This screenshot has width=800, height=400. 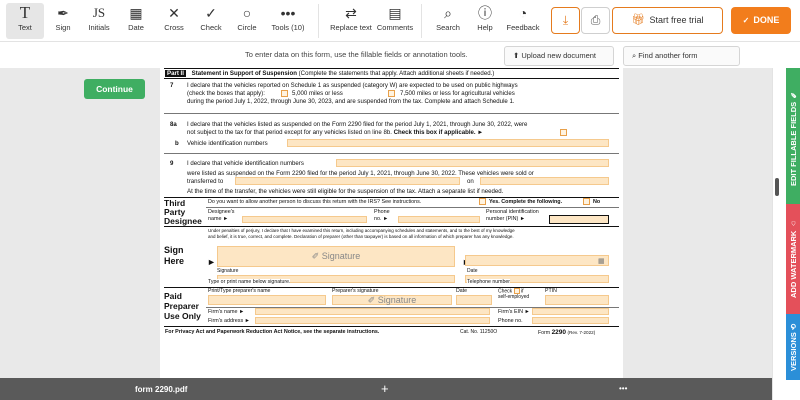 What do you see at coordinates (355, 291) in the screenshot?
I see `preparer-signature-caption: Preparer's signature` at bounding box center [355, 291].